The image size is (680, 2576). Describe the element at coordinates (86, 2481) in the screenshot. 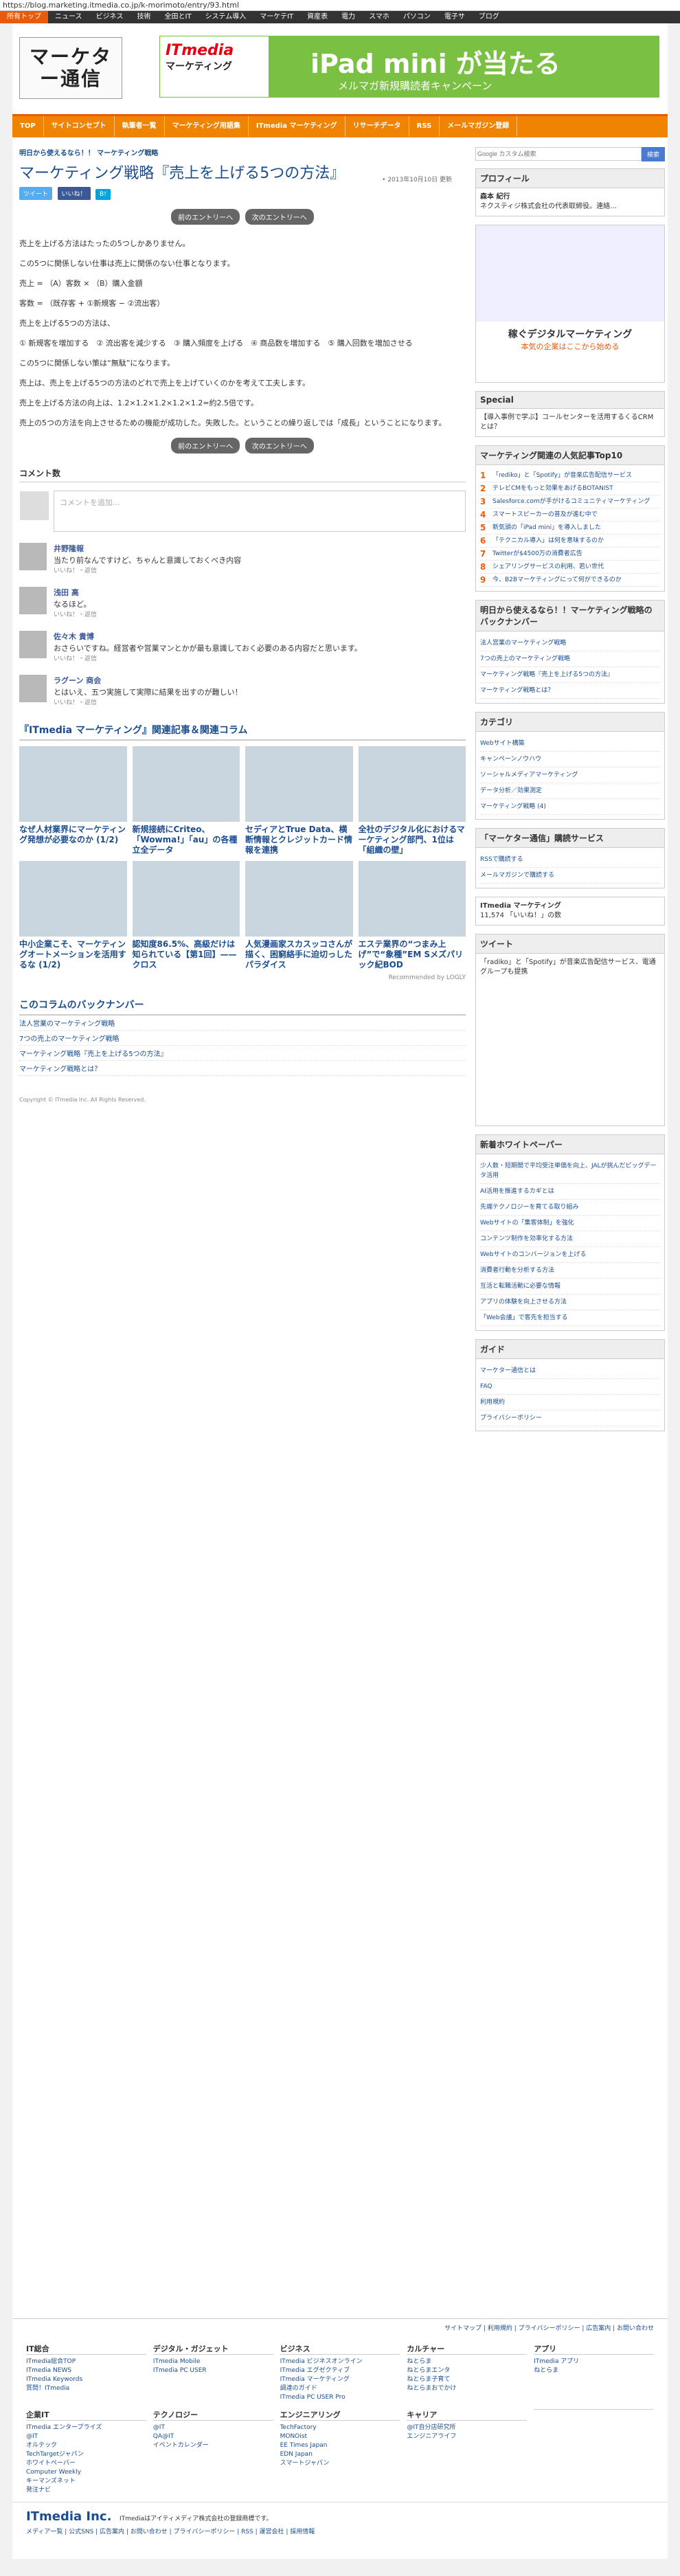

I see `footer-link: キーマンズネット` at that location.